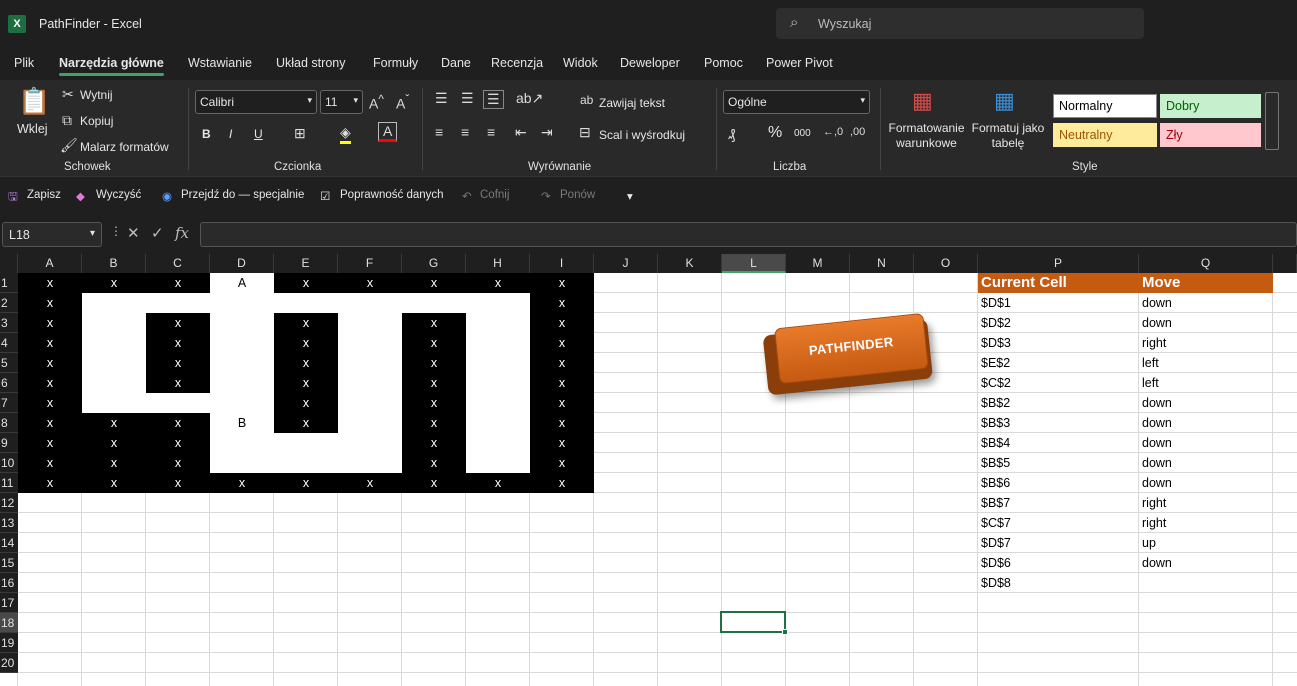 This screenshot has height=686, width=1297. What do you see at coordinates (1058, 463) in the screenshot?
I see `path-cell-ref: $B$5` at bounding box center [1058, 463].